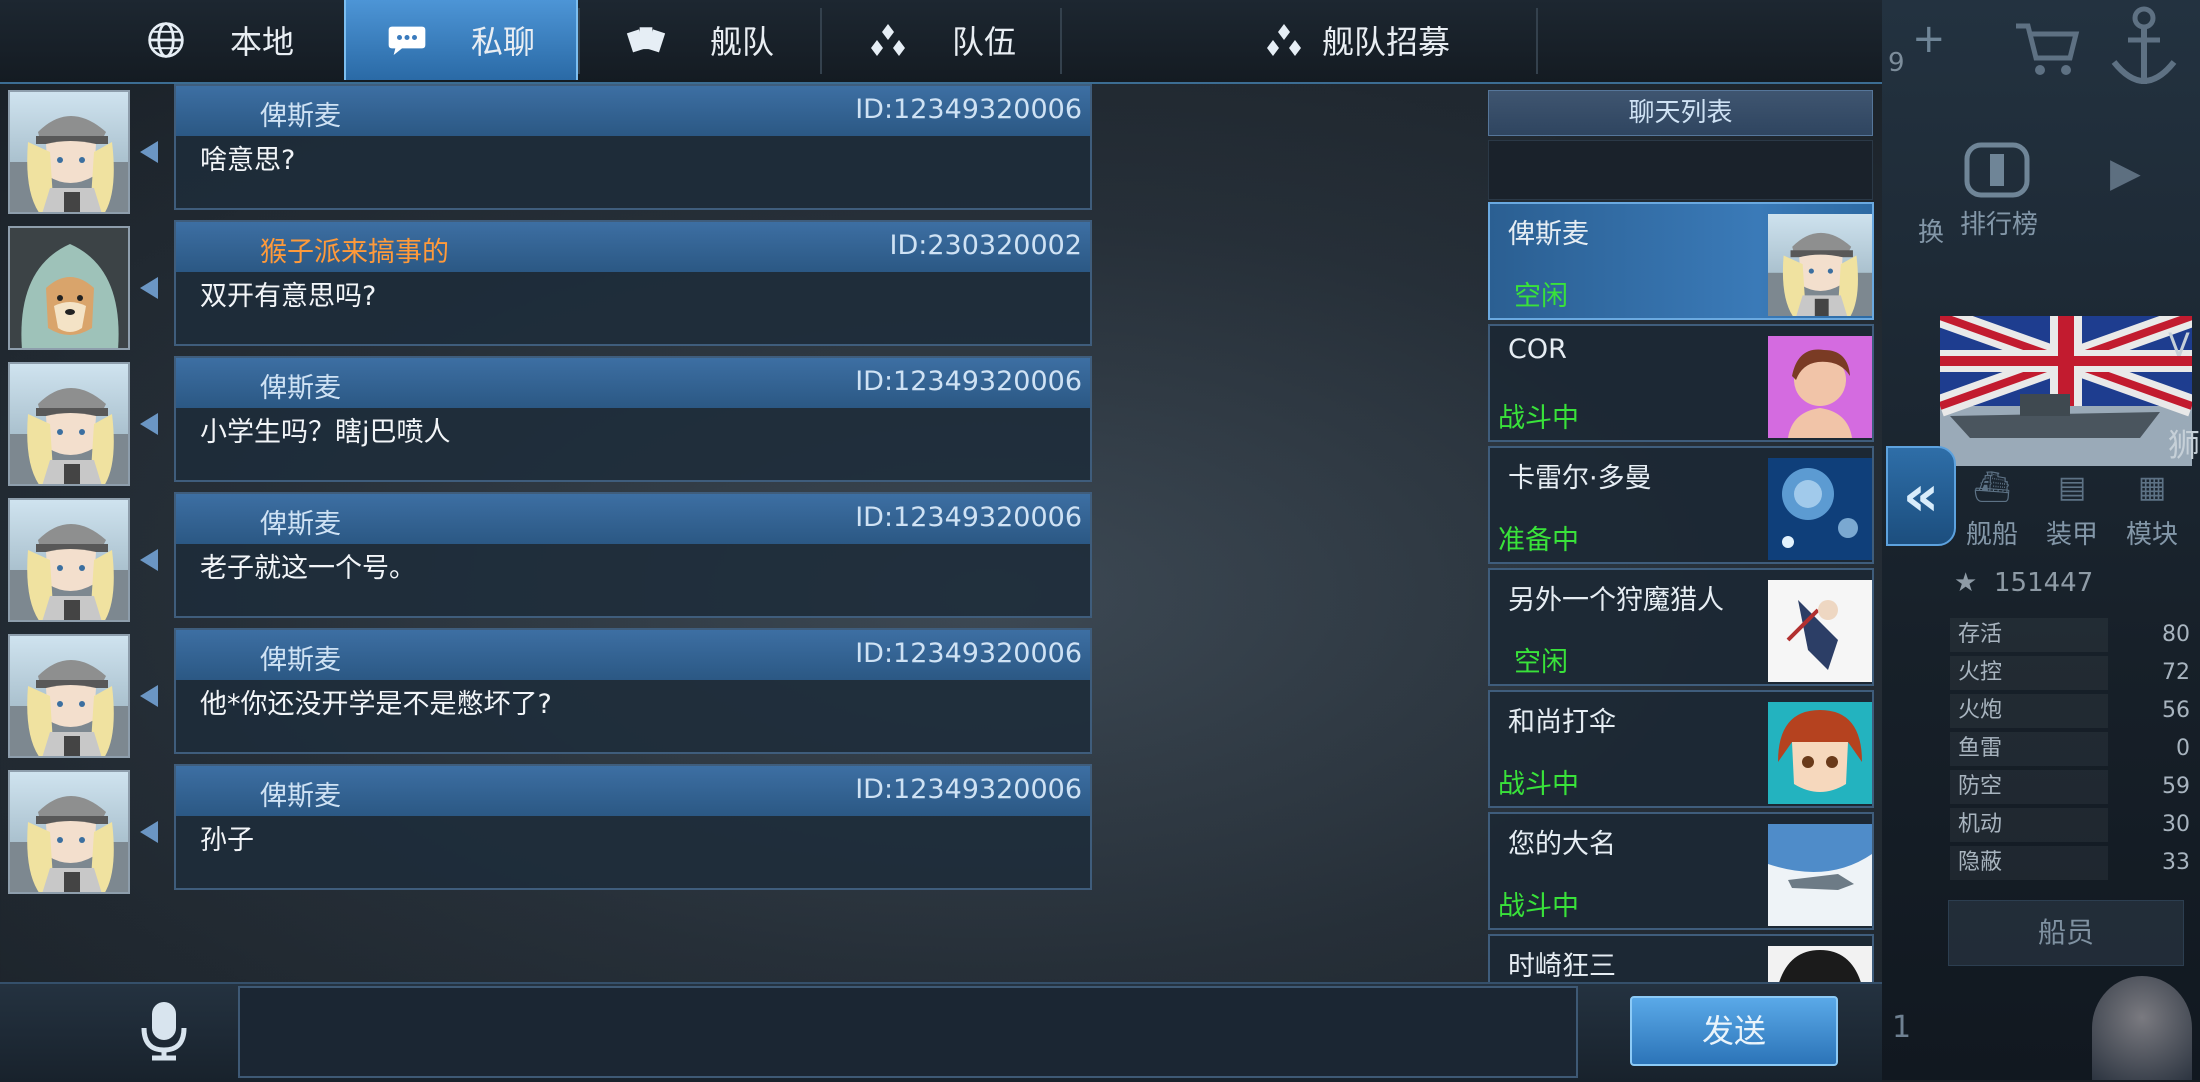  Describe the element at coordinates (983, 42) in the screenshot. I see `tab-team-label: 队伍` at that location.